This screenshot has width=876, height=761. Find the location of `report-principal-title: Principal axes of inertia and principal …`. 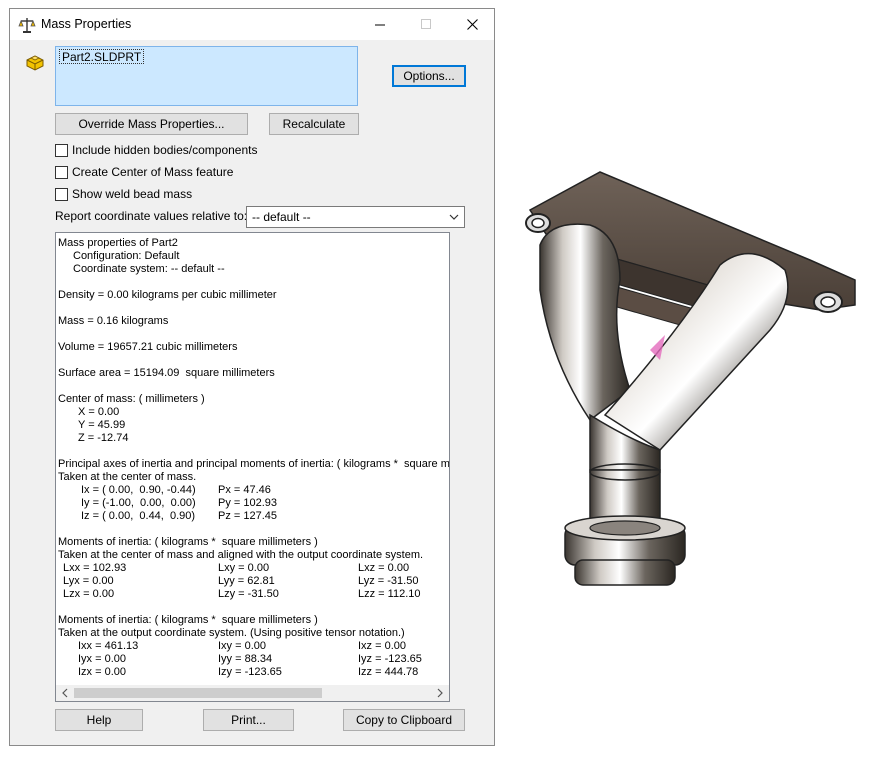

report-principal-title: Principal axes of inertia and principal … is located at coordinates (254, 464).